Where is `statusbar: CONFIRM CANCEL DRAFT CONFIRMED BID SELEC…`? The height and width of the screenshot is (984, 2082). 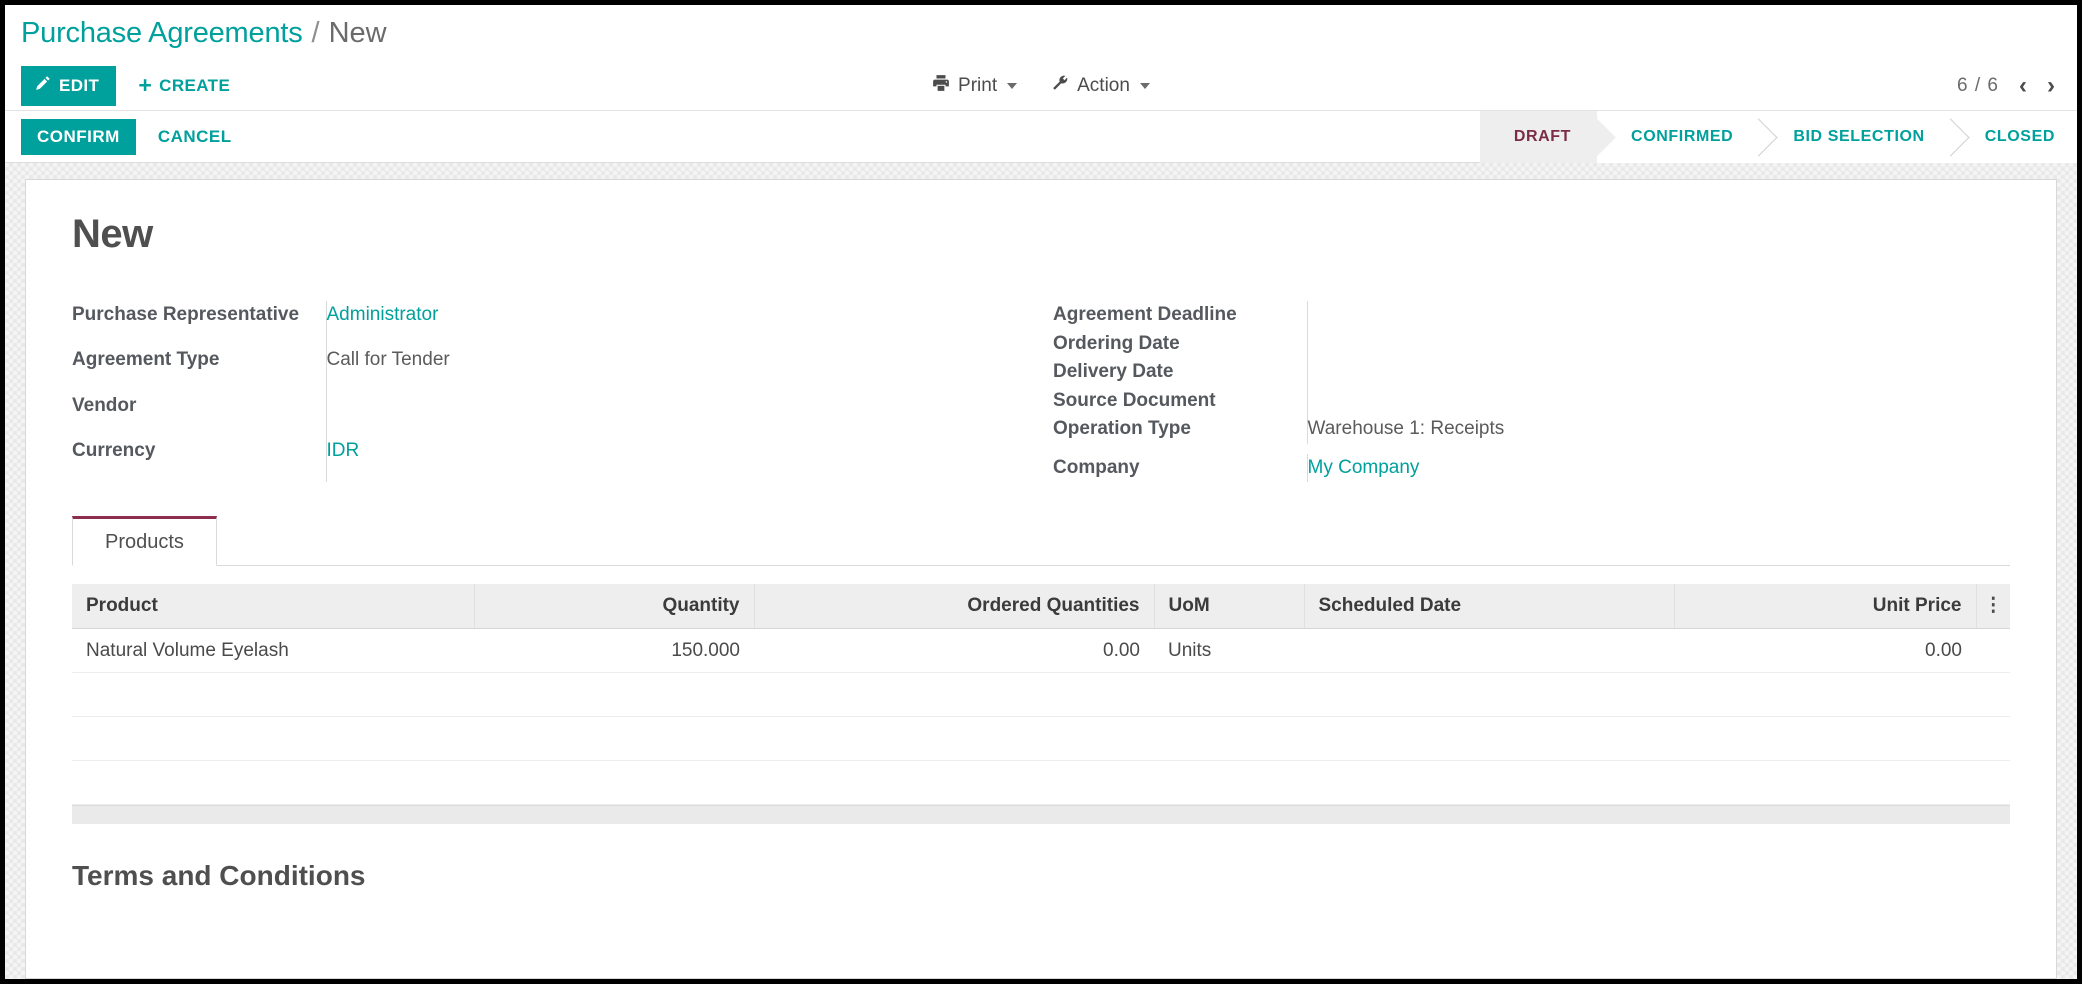 statusbar: CONFIRM CANCEL DRAFT CONFIRMED BID SELEC… is located at coordinates (1041, 136).